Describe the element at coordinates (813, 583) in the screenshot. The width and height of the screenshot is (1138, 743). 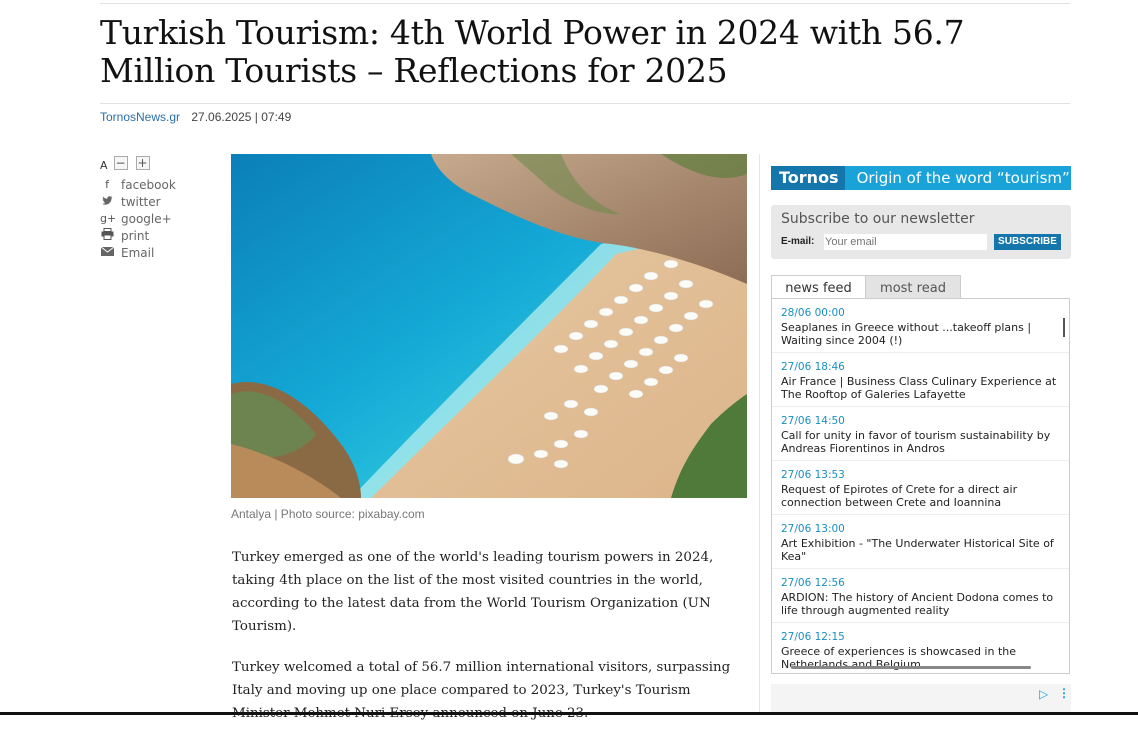
I see `feed-time: 27/06 12:56` at that location.